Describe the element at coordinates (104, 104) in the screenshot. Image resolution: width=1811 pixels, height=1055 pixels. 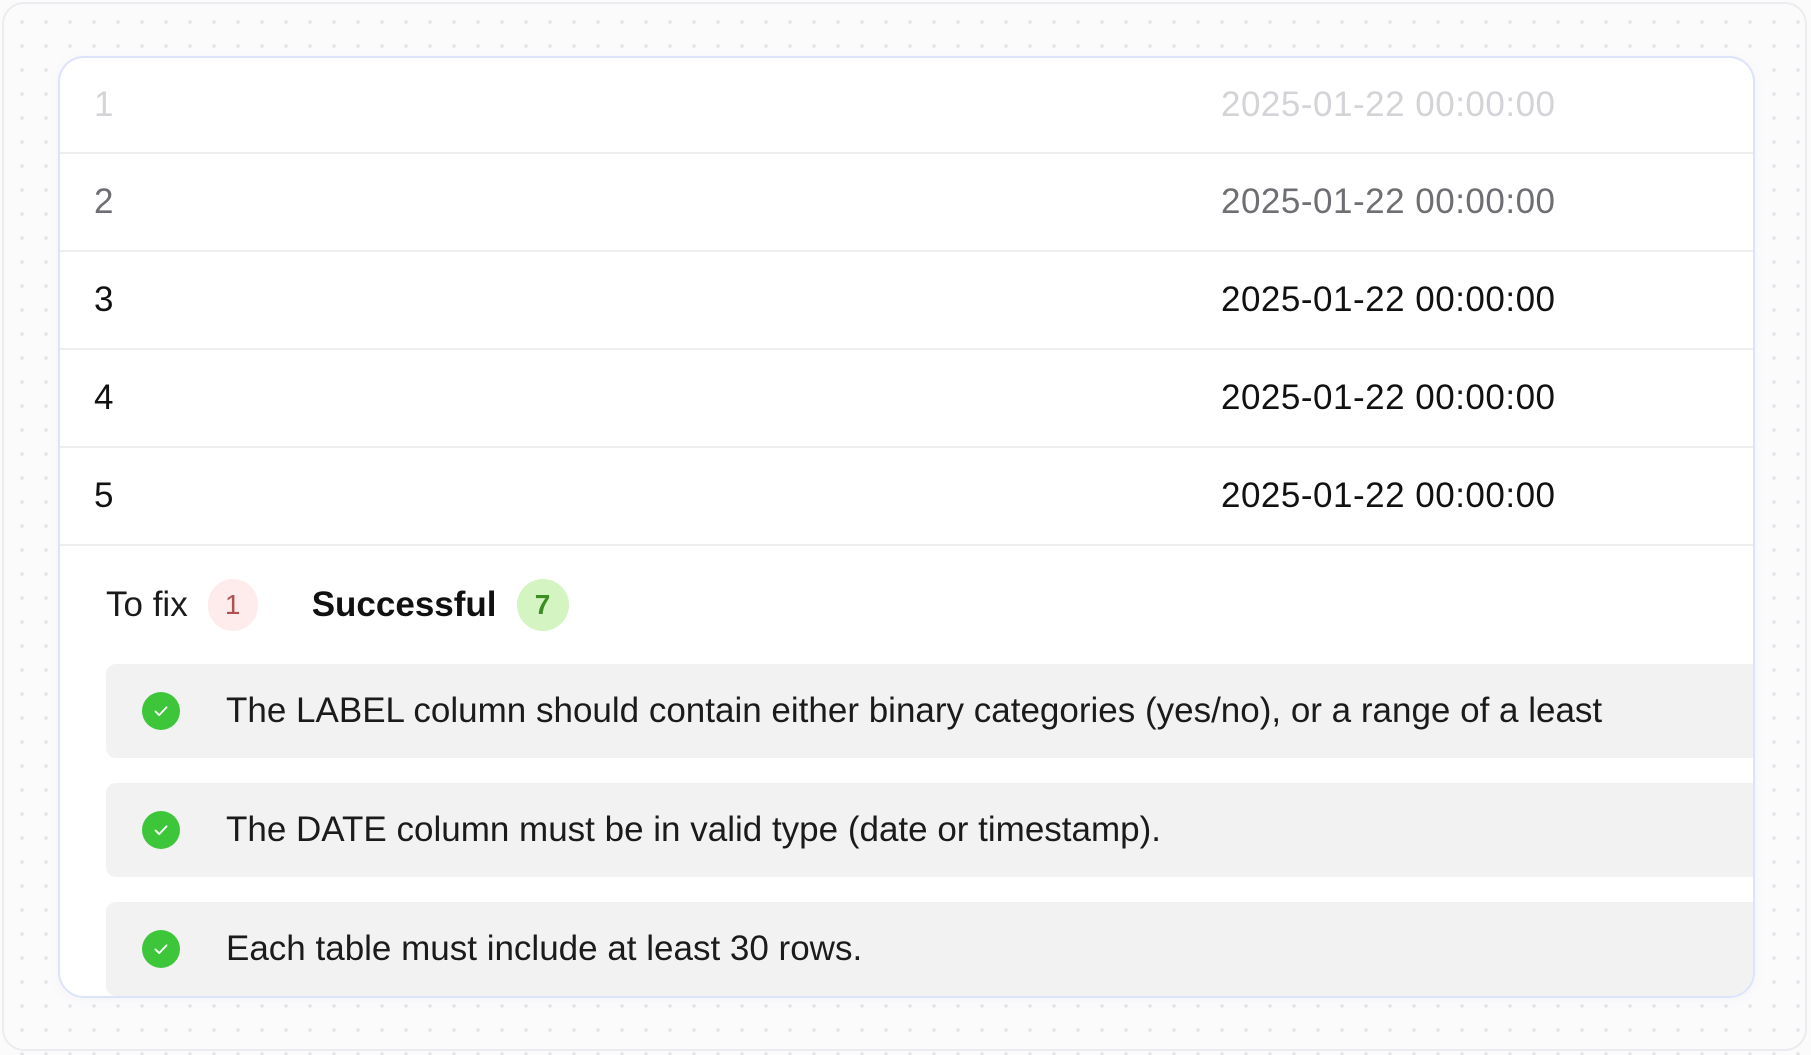
I see `row-index: 1` at that location.